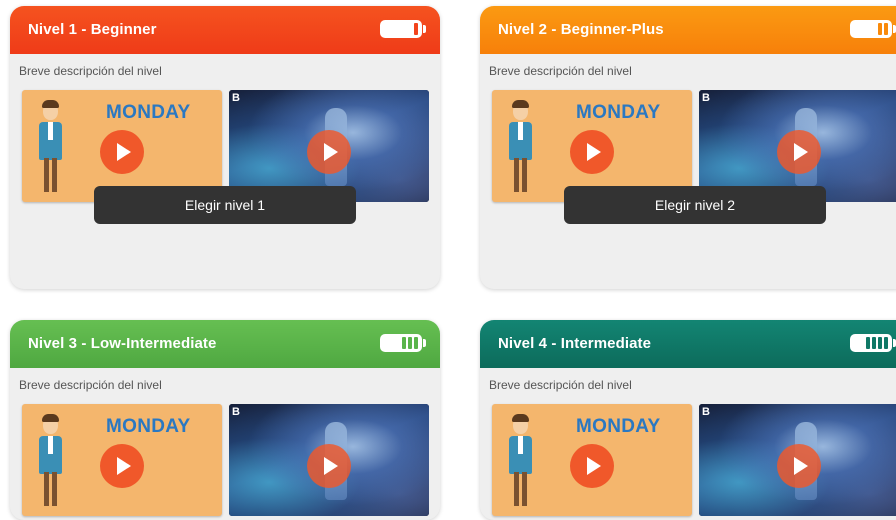 Image resolution: width=896 pixels, height=520 pixels. I want to click on card-header: Nivel 1 - Beginner, so click(225, 30).